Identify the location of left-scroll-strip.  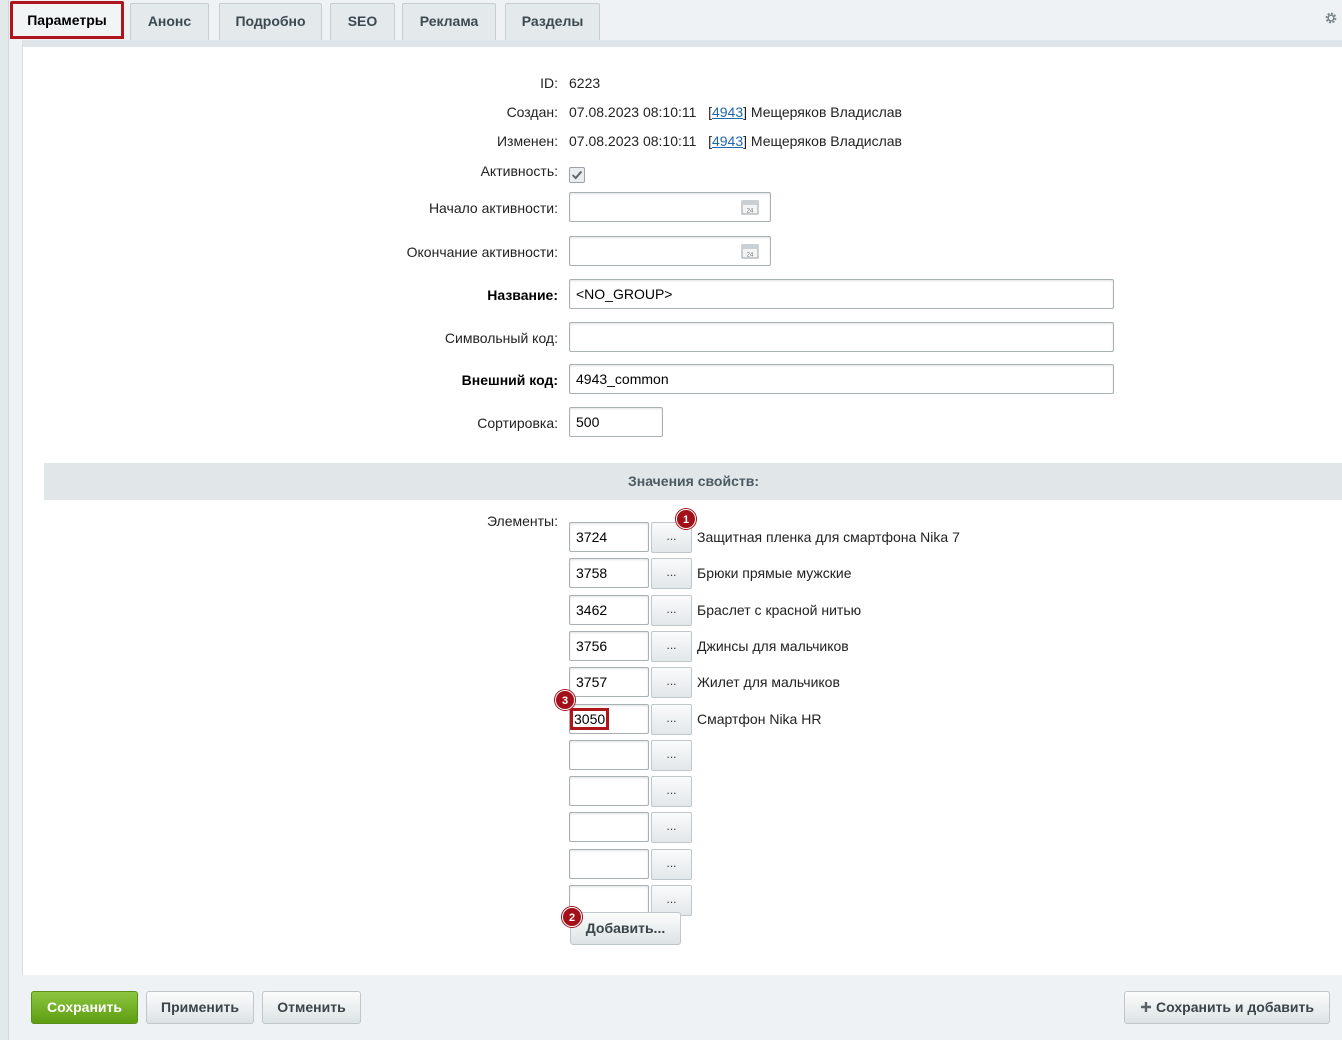
(4, 520).